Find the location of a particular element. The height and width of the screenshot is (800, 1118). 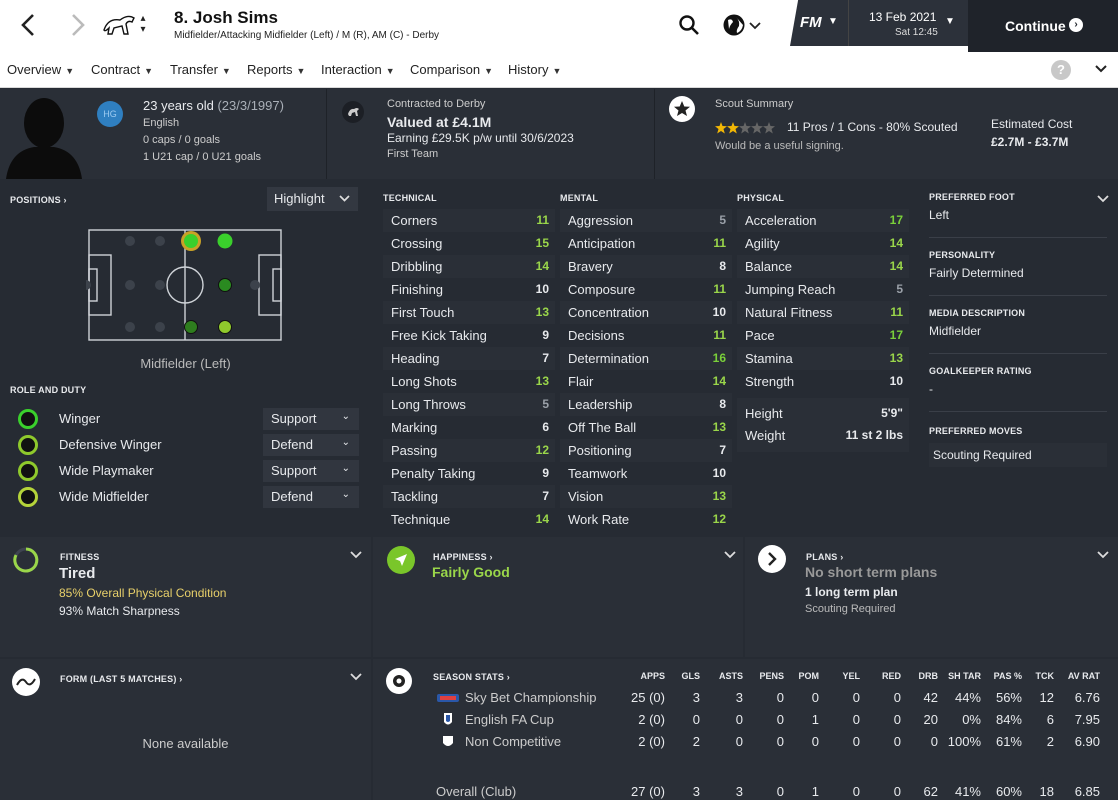

back-arrow-icon is located at coordinates (29, 25).